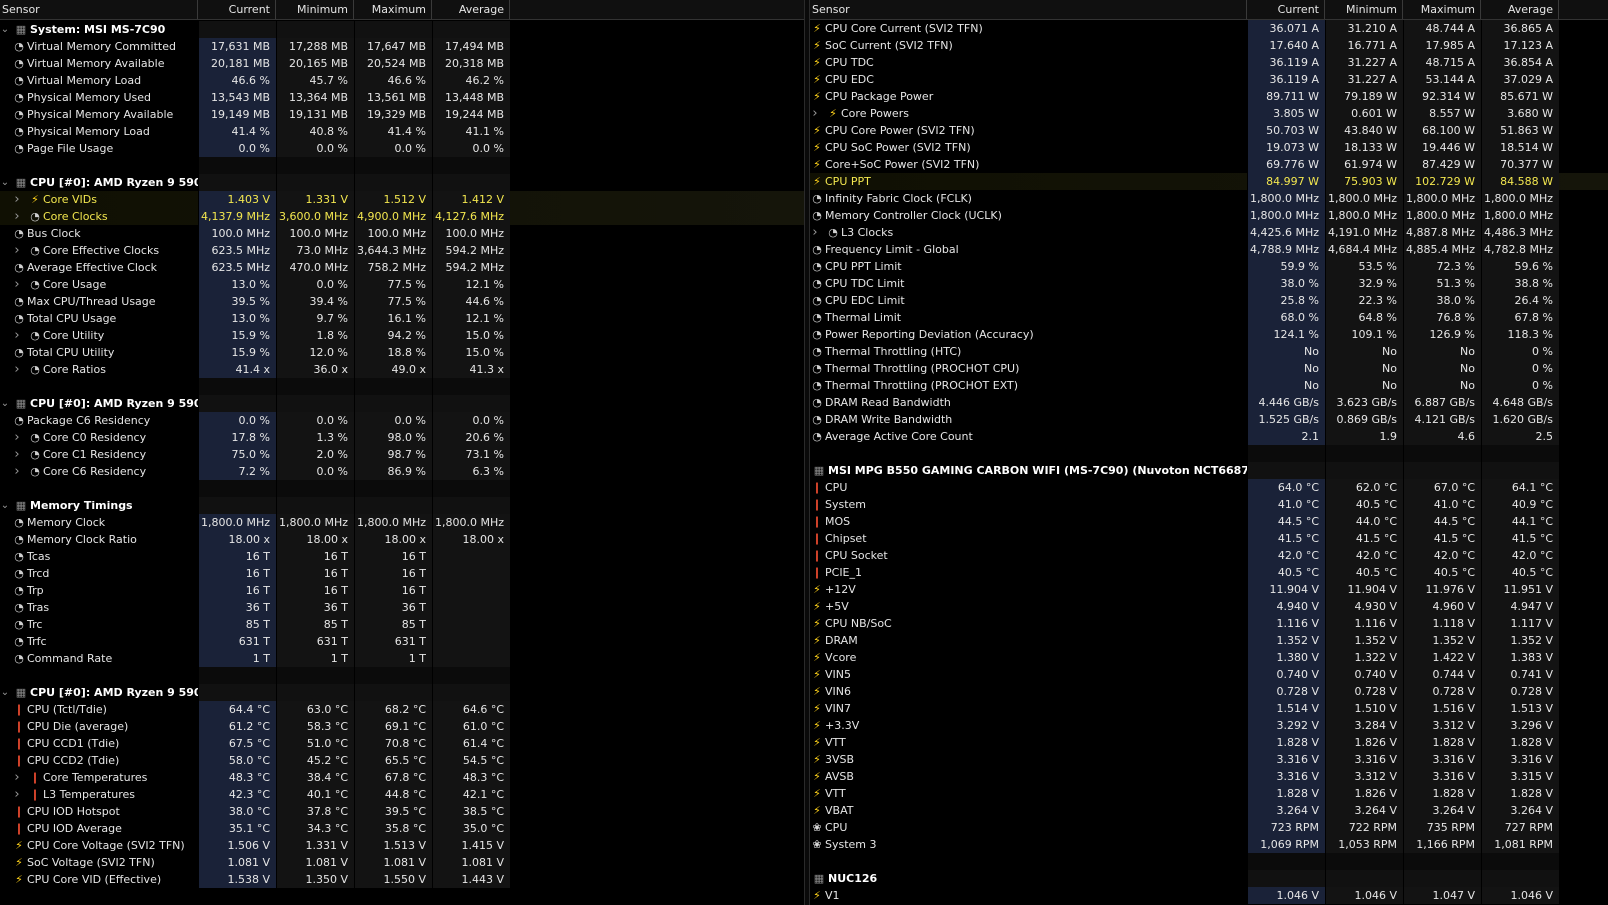 The width and height of the screenshot is (1608, 905). Describe the element at coordinates (1209, 487) in the screenshot. I see `table-row: ❙ CPU 64.0 °C 62.0 °C 67.0 °C 64.1 °C` at that location.